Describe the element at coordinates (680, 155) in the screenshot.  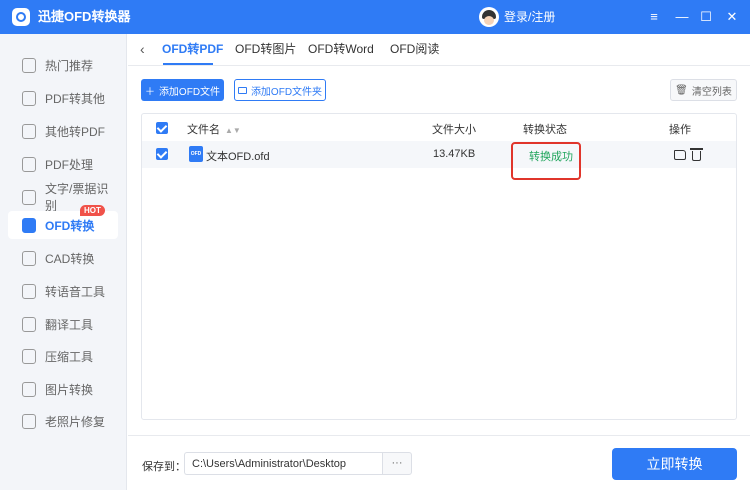
I see `open-folder-icon` at that location.